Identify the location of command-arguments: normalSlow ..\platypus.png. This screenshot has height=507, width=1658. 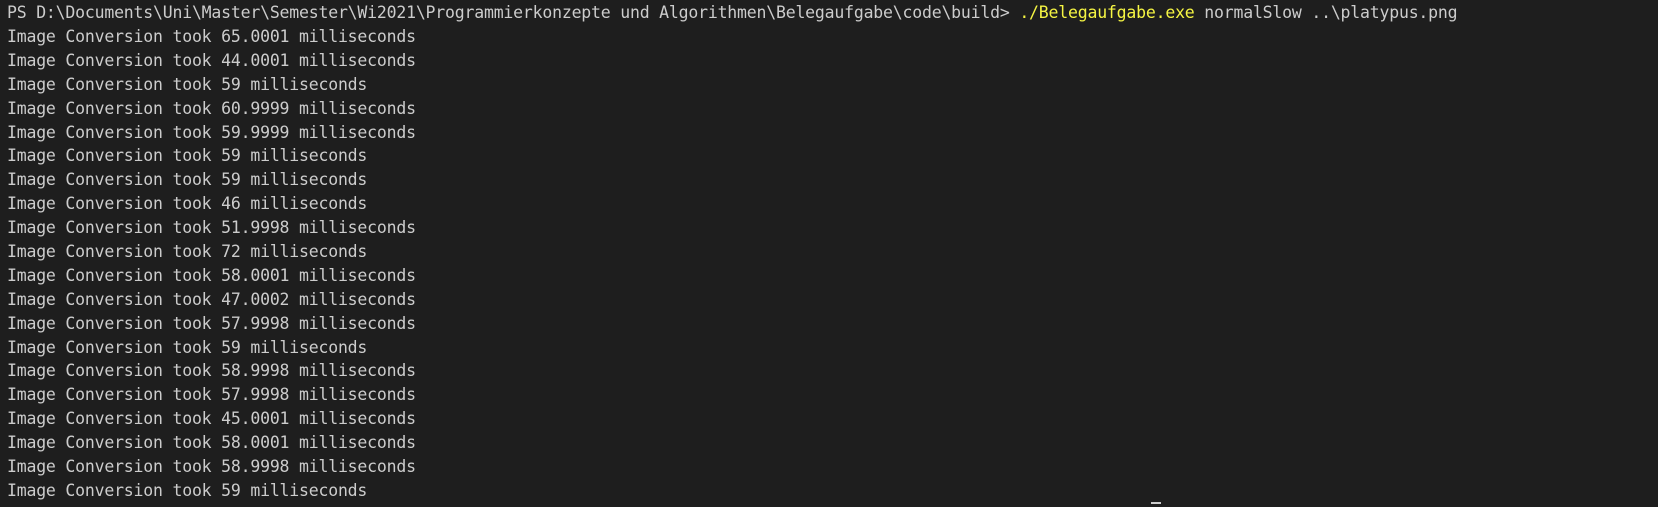
(1326, 12).